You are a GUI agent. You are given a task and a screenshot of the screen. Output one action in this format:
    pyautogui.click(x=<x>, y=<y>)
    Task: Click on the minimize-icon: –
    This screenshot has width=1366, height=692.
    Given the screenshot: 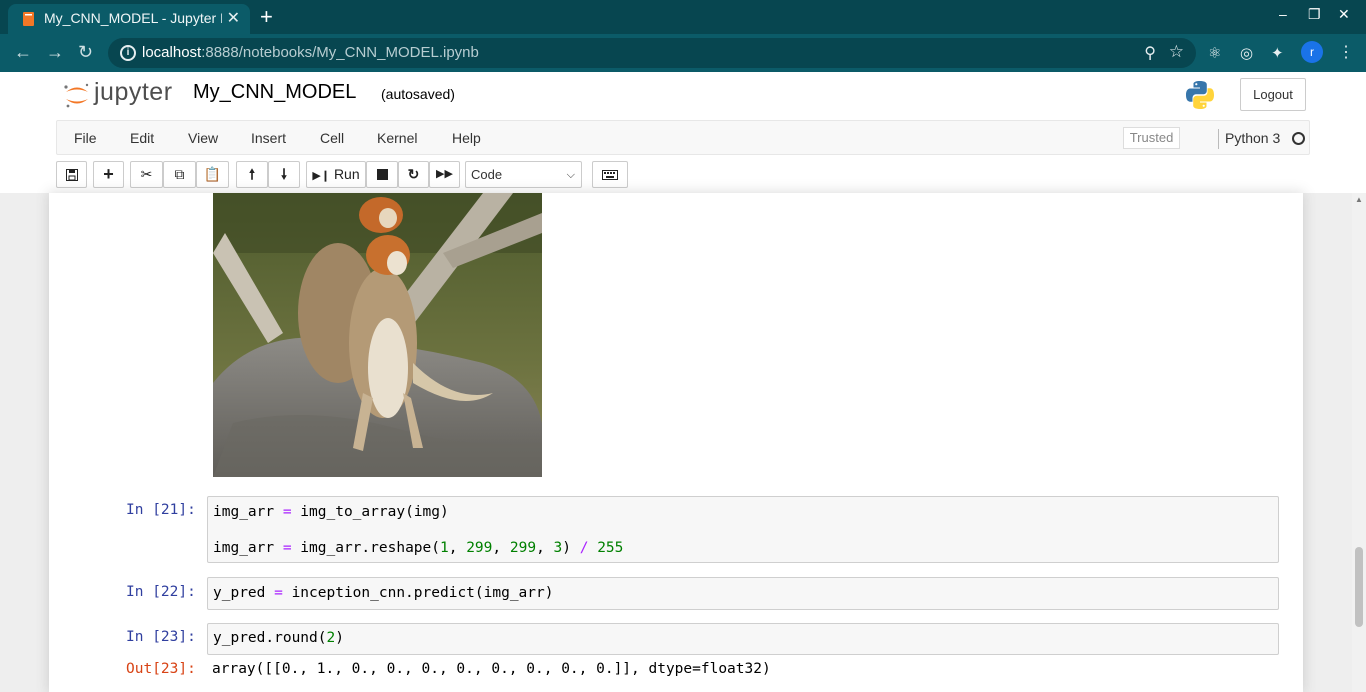 What is the action you would take?
    pyautogui.click(x=1283, y=14)
    